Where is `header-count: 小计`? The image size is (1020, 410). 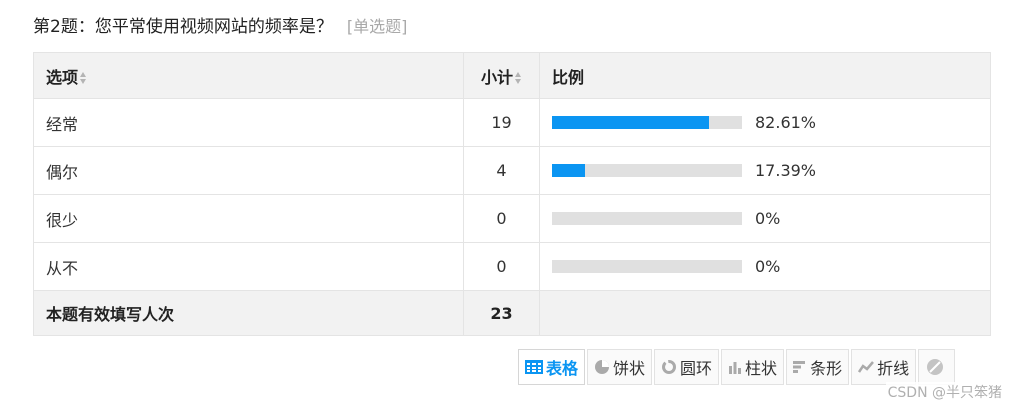
header-count: 小计 is located at coordinates (501, 75).